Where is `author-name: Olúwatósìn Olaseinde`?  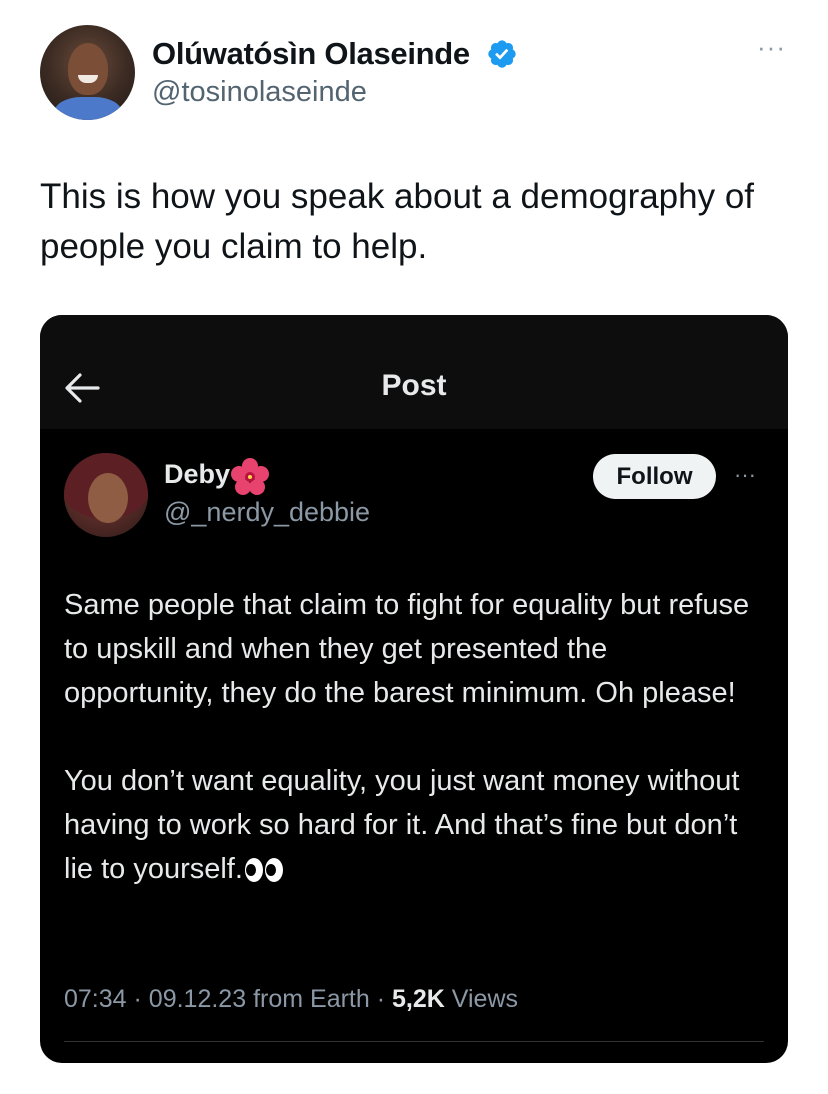 author-name: Olúwatósìn Olaseinde is located at coordinates (311, 54).